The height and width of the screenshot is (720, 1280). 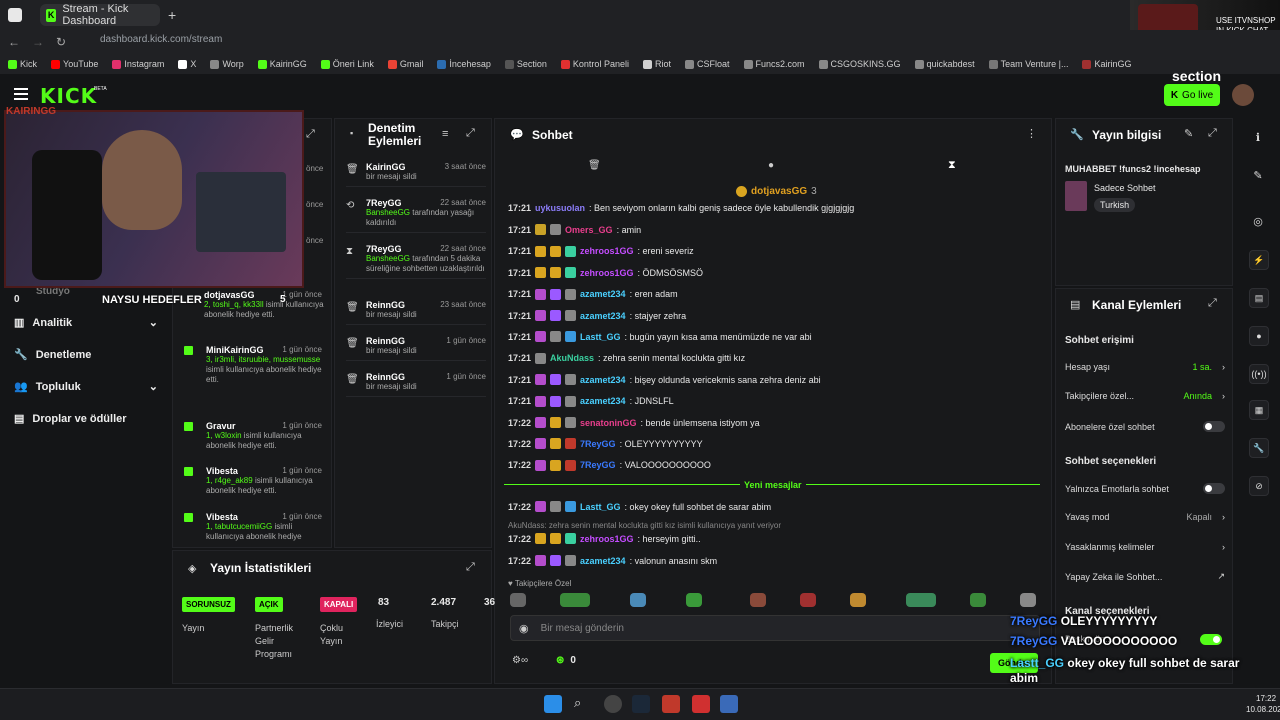 What do you see at coordinates (38, 42) in the screenshot?
I see `forward-icon: →` at bounding box center [38, 42].